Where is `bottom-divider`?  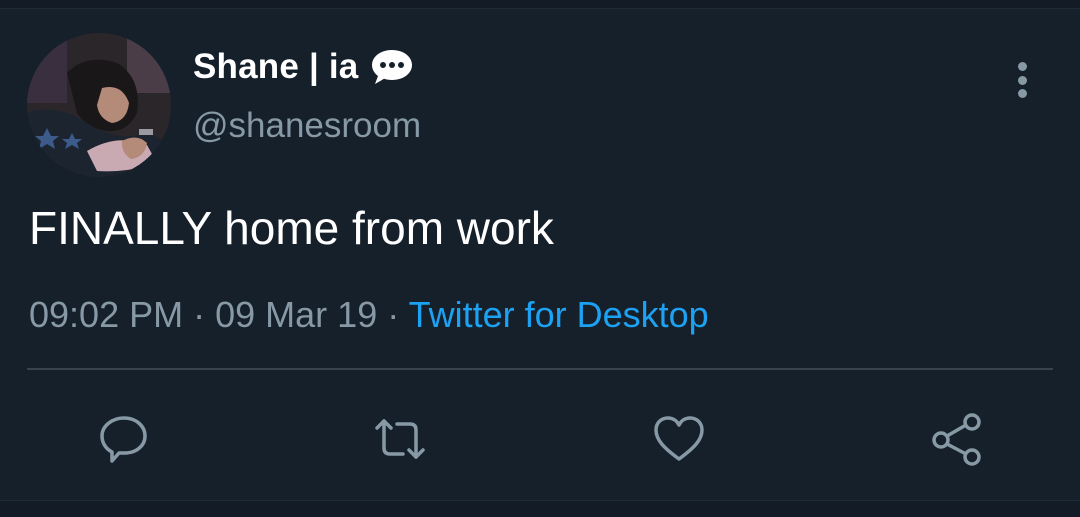 bottom-divider is located at coordinates (540, 508).